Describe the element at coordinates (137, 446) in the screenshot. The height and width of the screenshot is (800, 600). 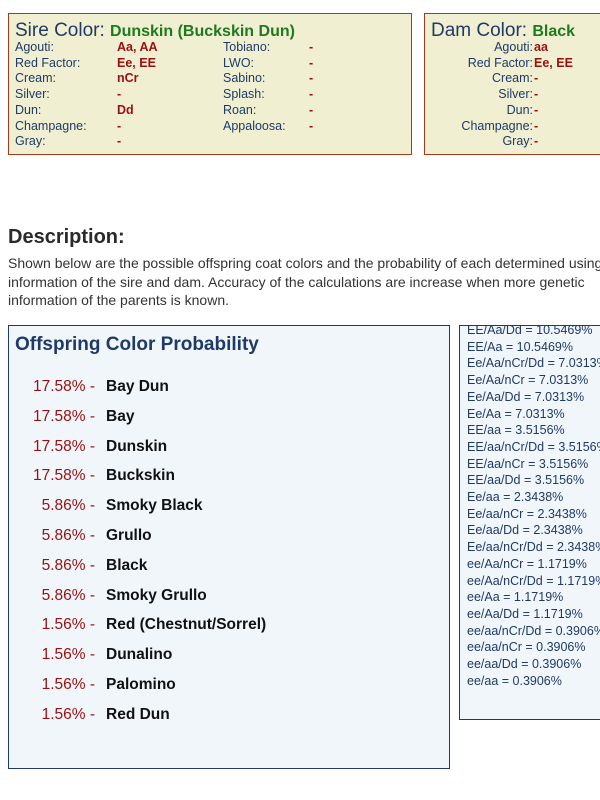
I see `offspring-color-name: Dunskin` at that location.